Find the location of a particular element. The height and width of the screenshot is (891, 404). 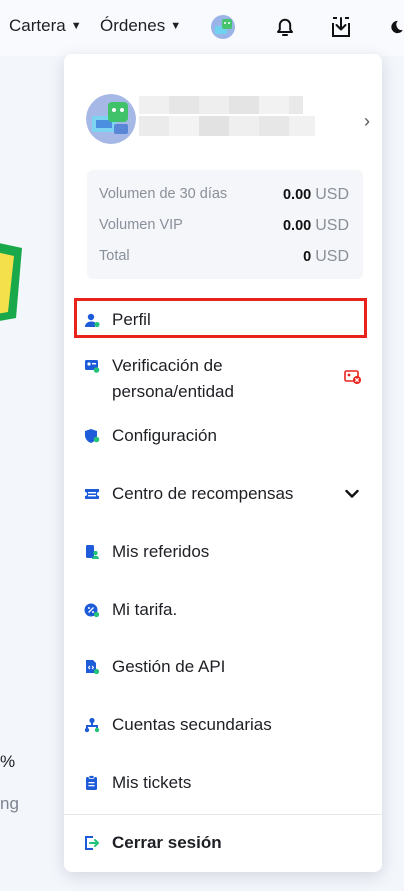

stat-row-vip: Volumen VIP 0.00 USD is located at coordinates (224, 226).